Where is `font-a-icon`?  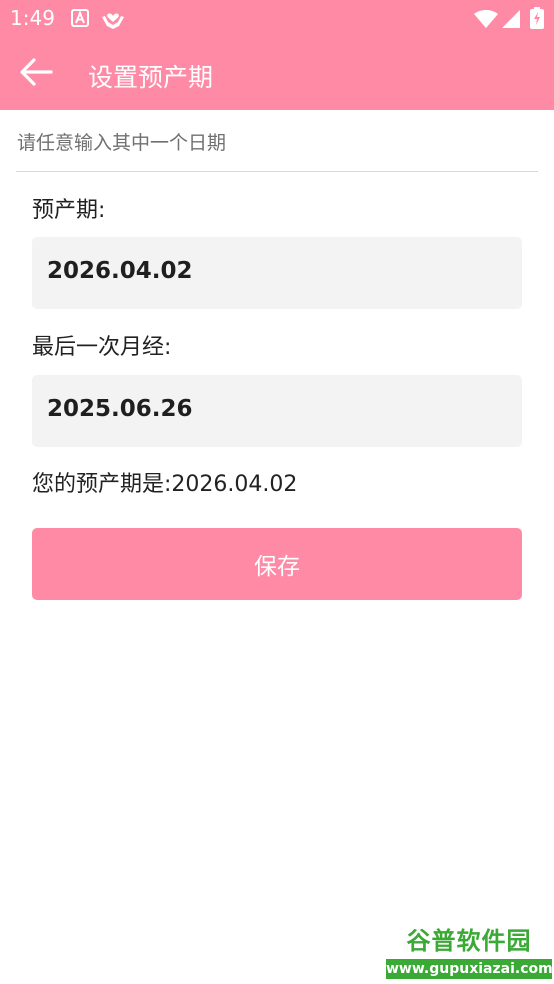
font-a-icon is located at coordinates (80, 20).